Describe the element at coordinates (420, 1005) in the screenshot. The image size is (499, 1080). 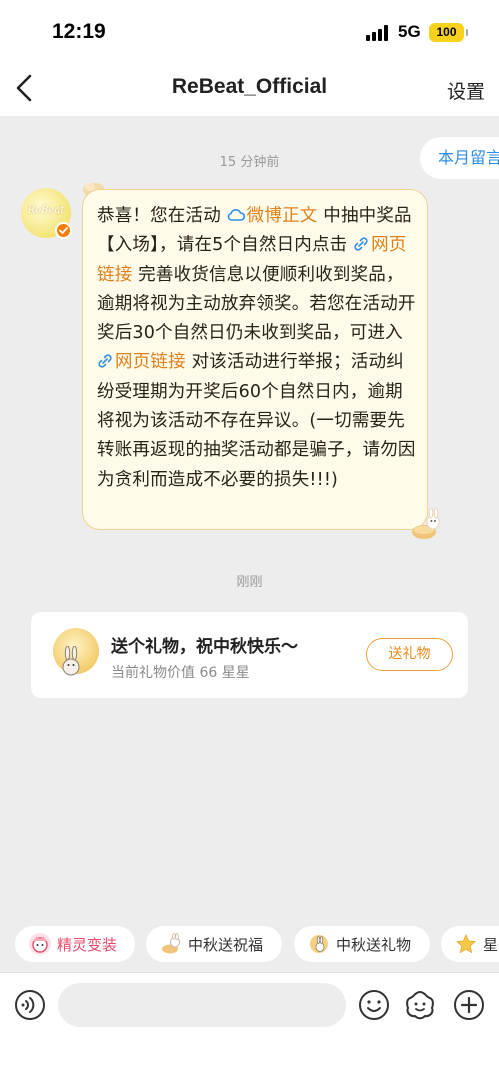
I see `sticker-icon` at that location.